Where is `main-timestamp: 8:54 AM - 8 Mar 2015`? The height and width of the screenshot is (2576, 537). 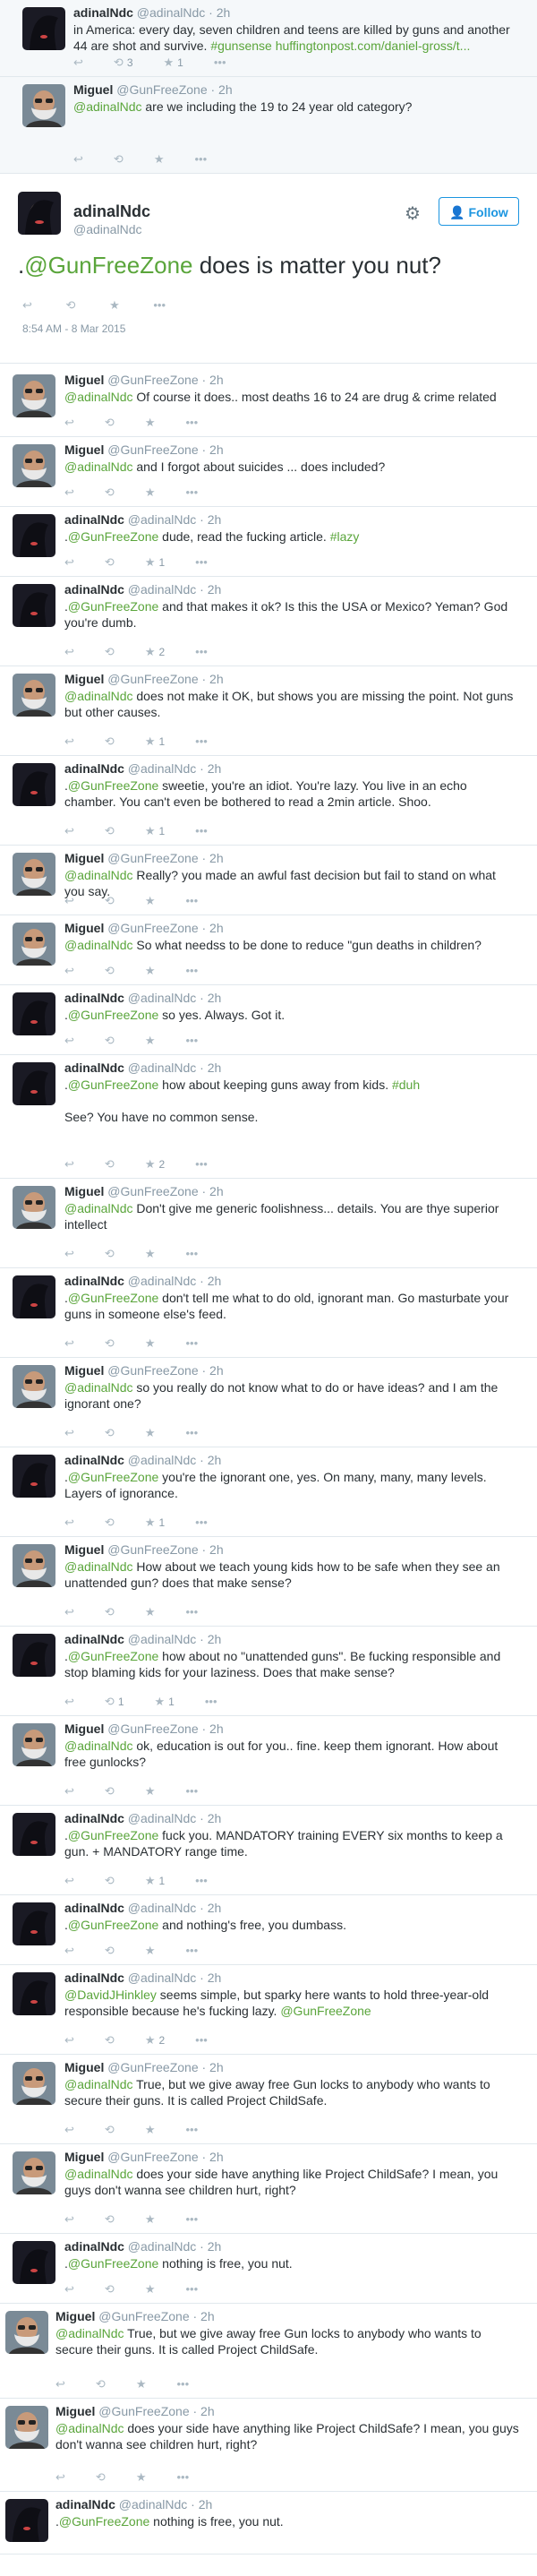 main-timestamp: 8:54 AM - 8 Mar 2015 is located at coordinates (73, 328).